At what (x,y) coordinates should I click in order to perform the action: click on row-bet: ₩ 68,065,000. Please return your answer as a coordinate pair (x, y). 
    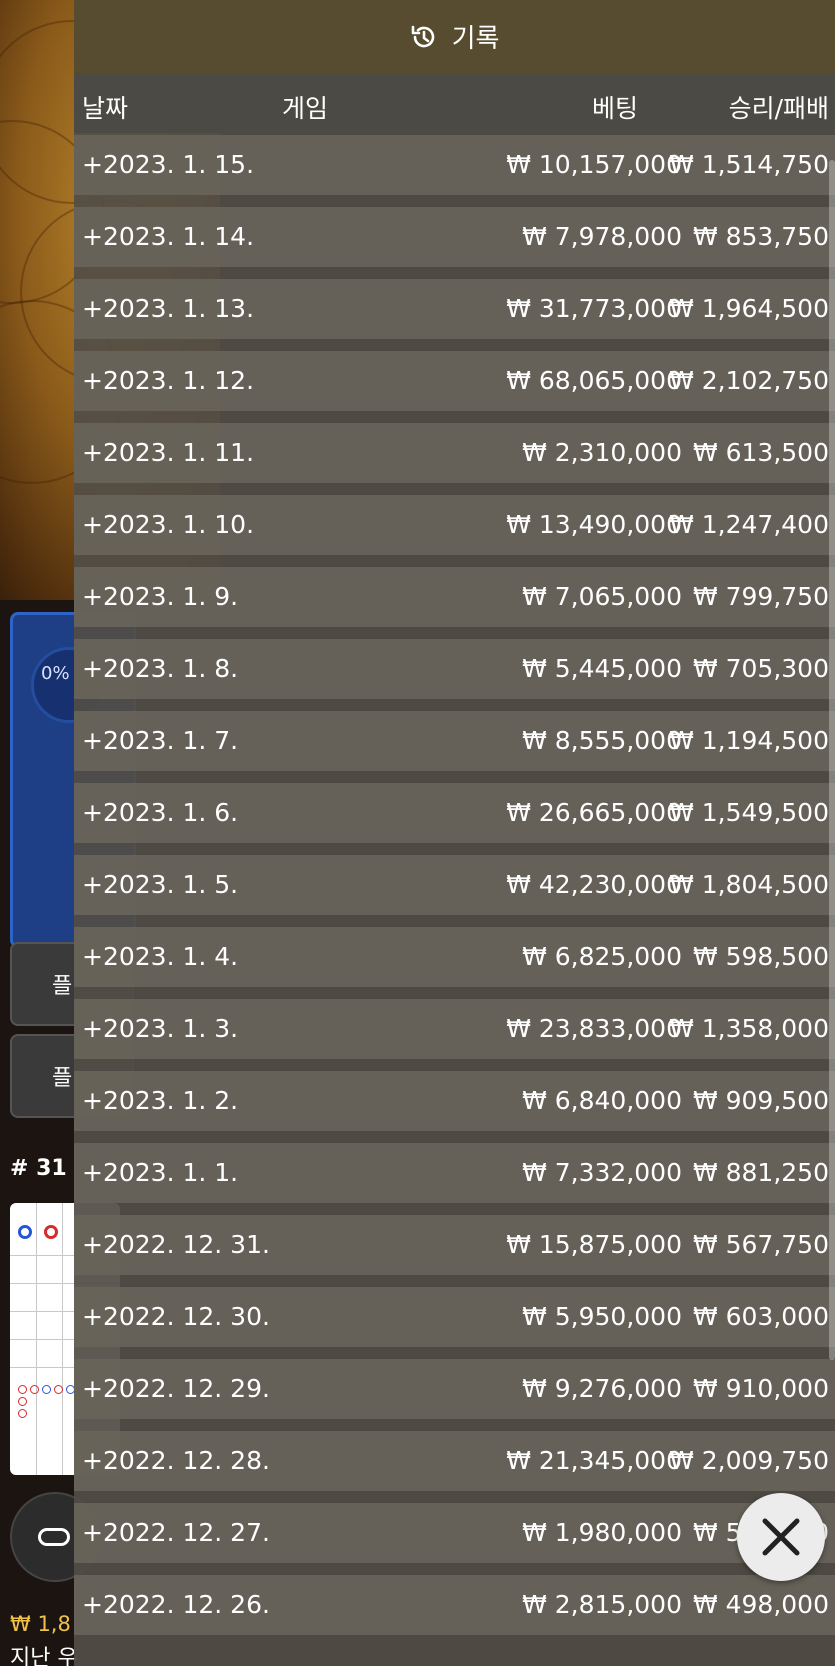
    Looking at the image, I should click on (594, 380).